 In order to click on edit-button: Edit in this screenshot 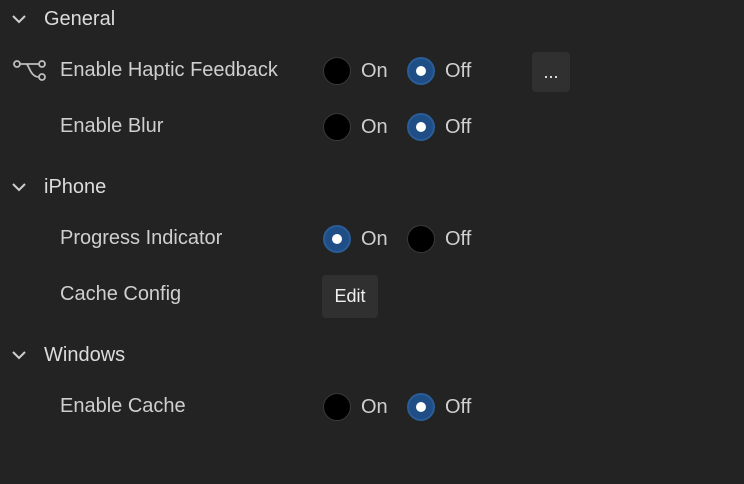, I will do `click(350, 296)`.